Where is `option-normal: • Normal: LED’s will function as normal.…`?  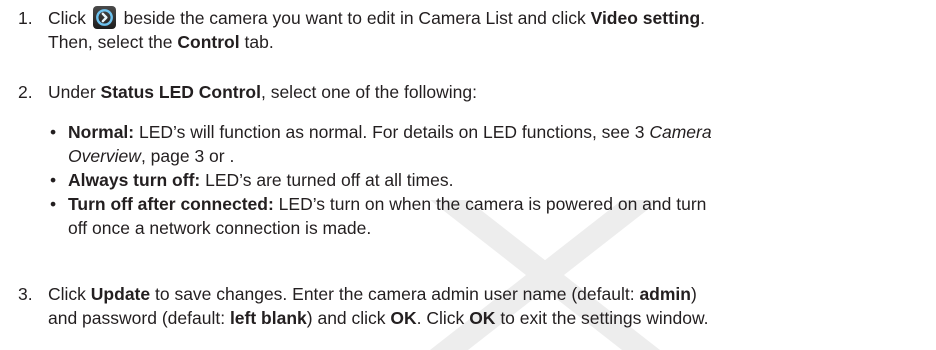 option-normal: • Normal: LED’s will function as normal.… is located at coordinates (487, 144).